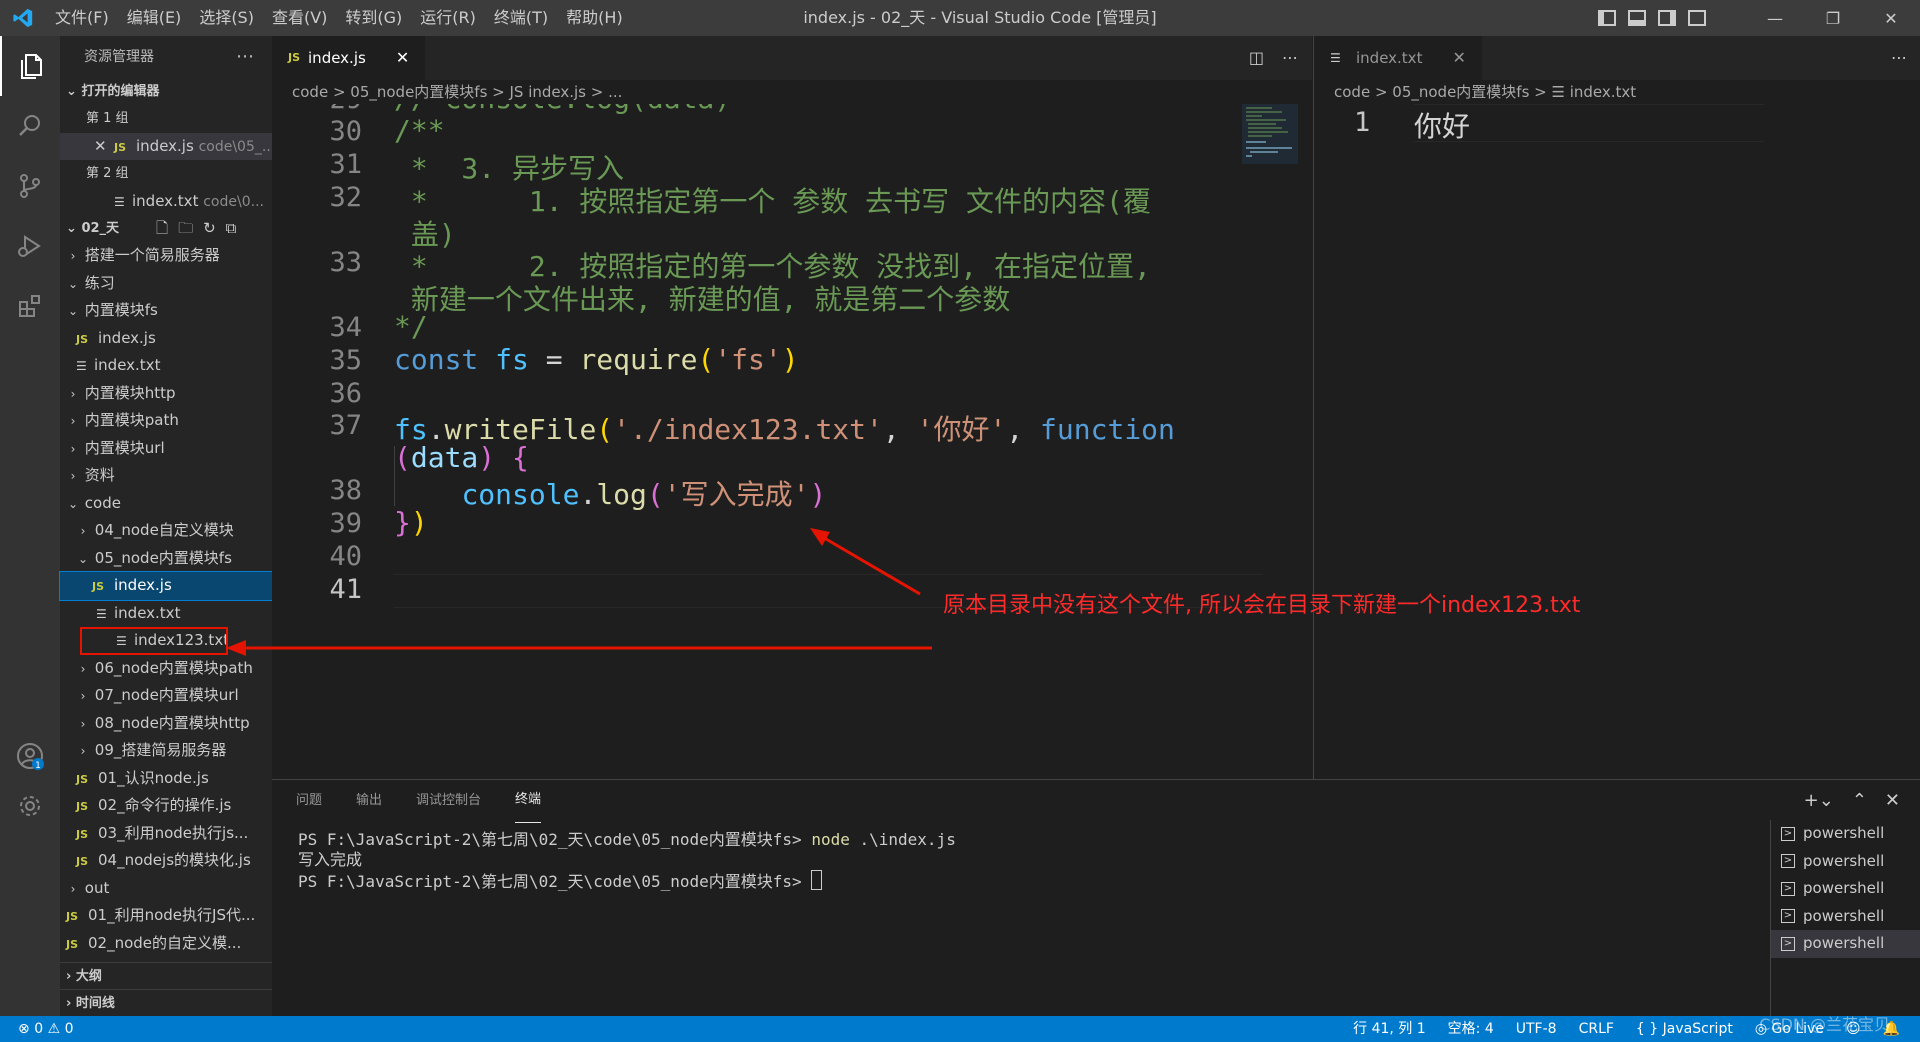 Image resolution: width=1920 pixels, height=1042 pixels. I want to click on toggle-secondary-sidebar-icon, so click(1667, 18).